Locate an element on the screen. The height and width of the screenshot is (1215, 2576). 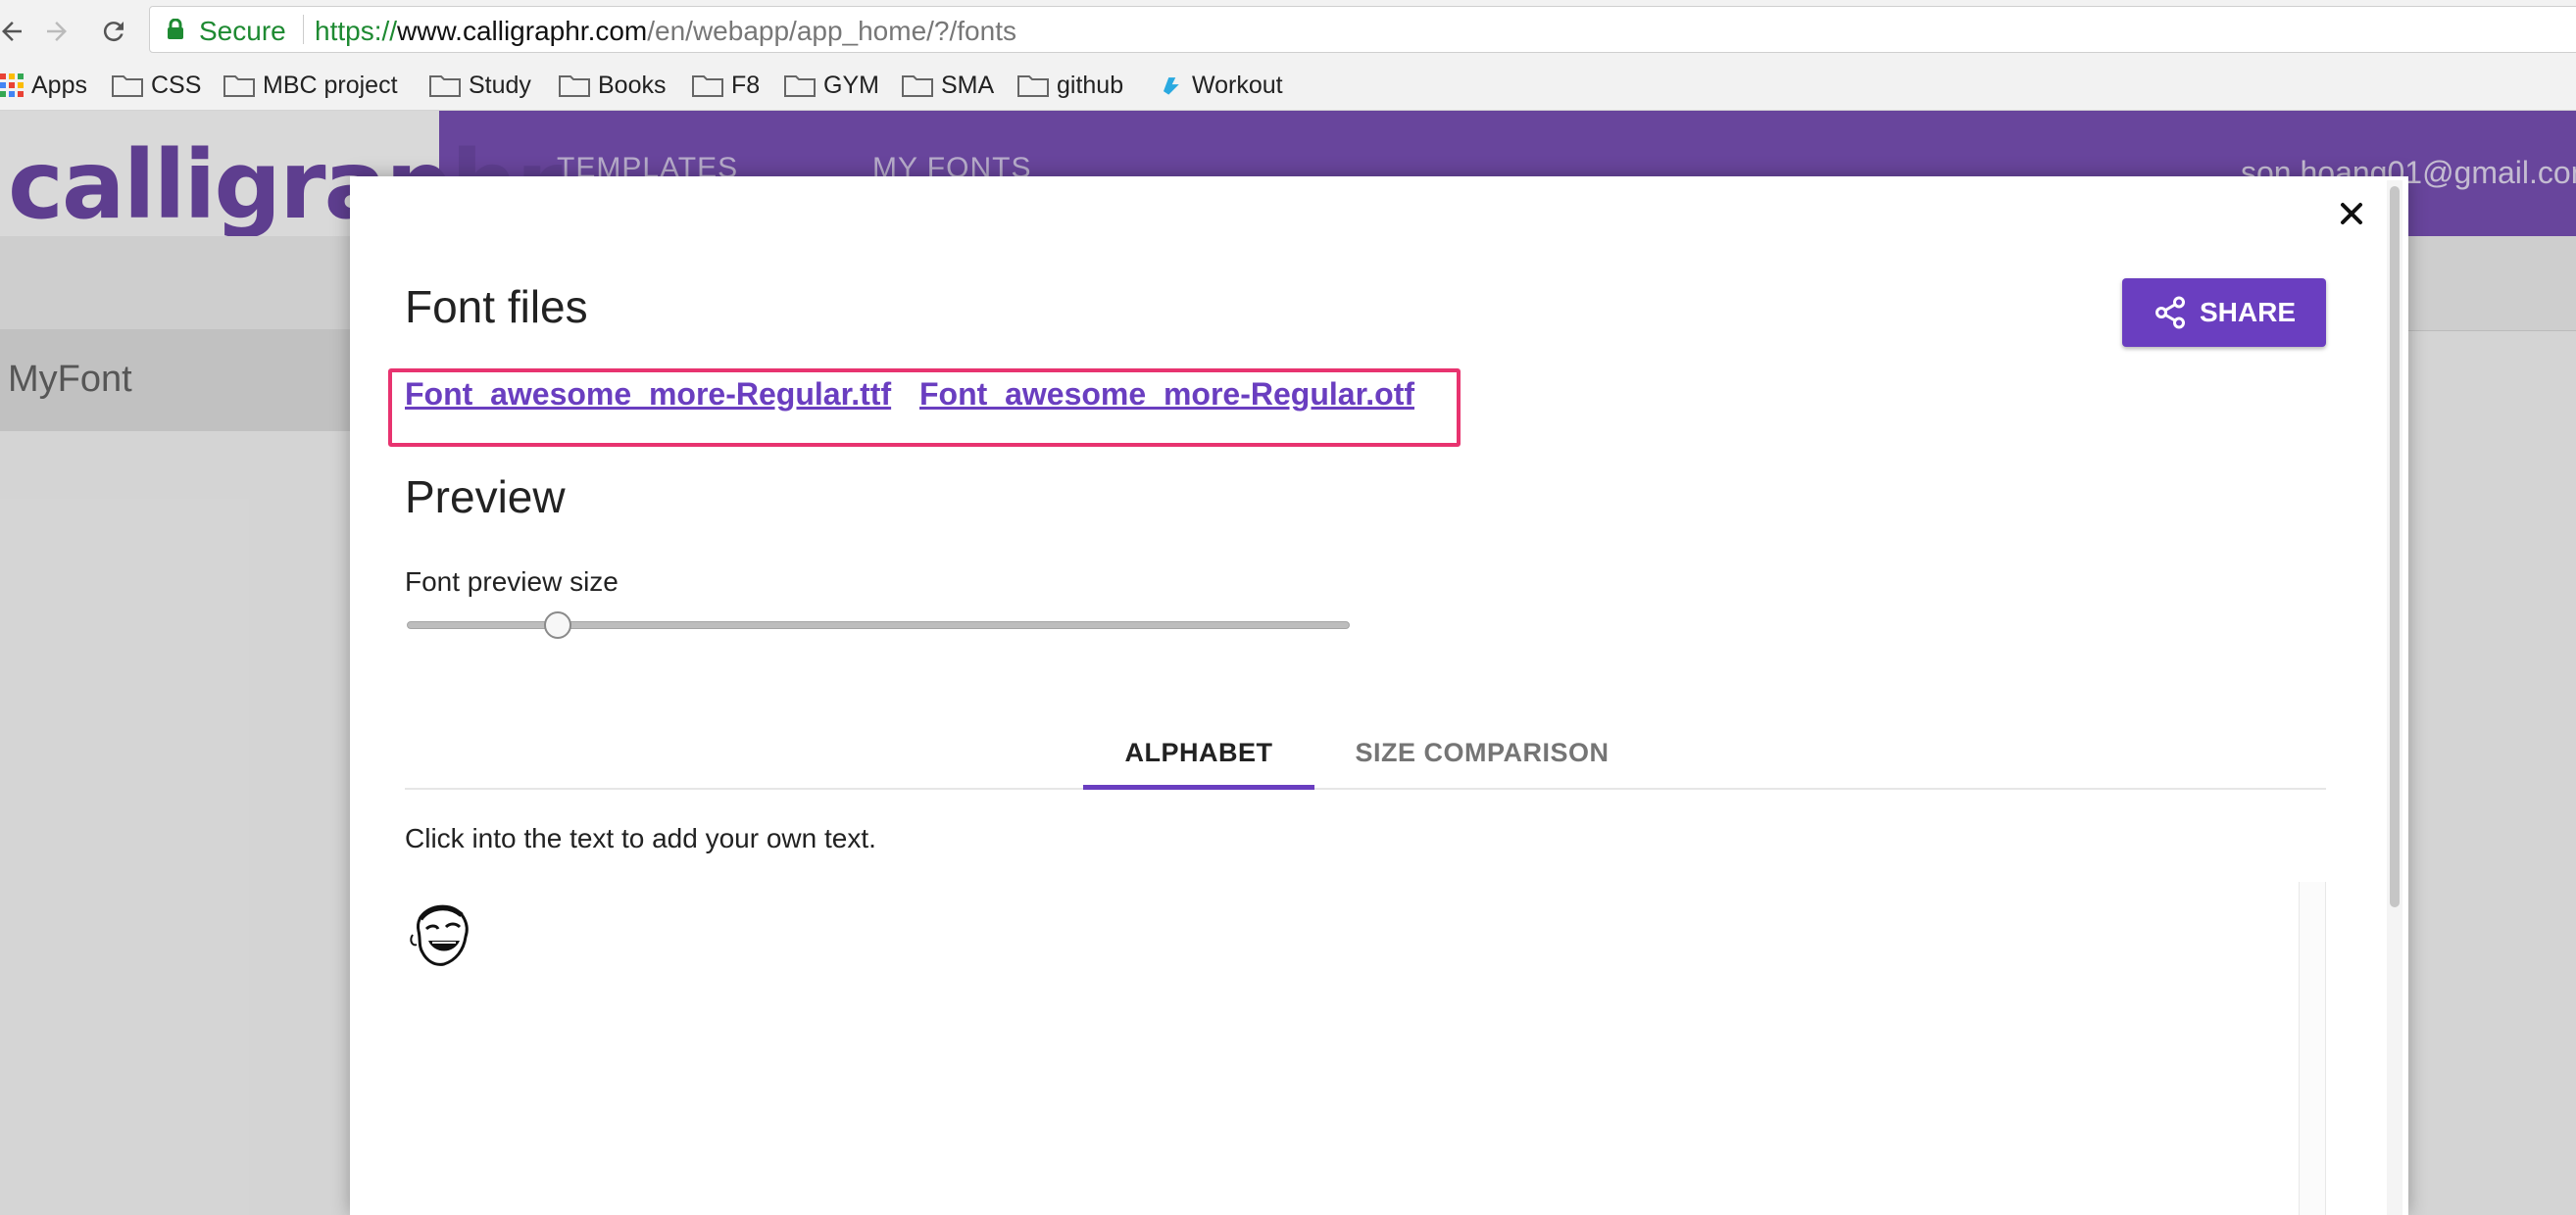
reload-icon is located at coordinates (113, 32).